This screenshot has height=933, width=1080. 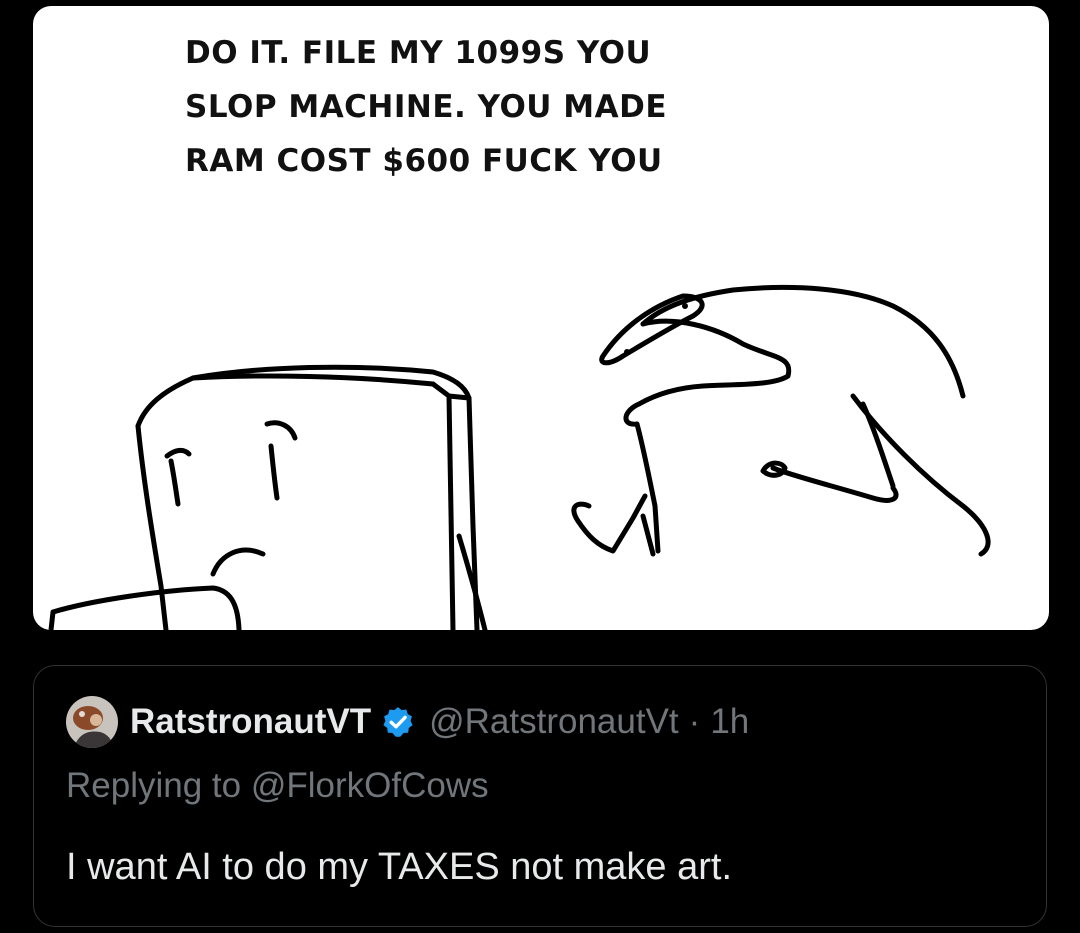 I want to click on quoted-tweet-header: RatstronautVT @RatstronautVt · 1h, so click(x=407, y=722).